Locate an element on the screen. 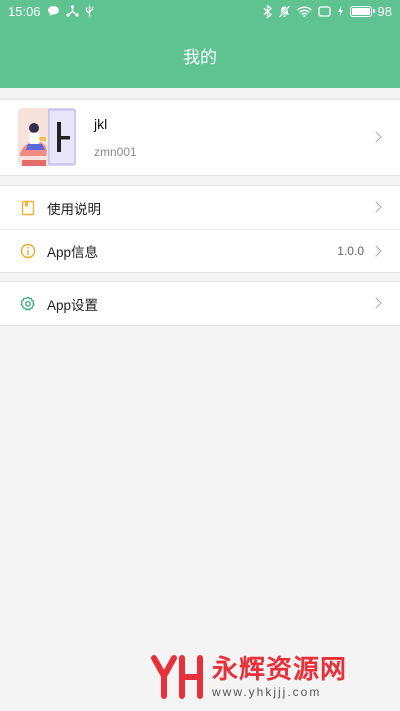  battery-fill is located at coordinates (360, 11).